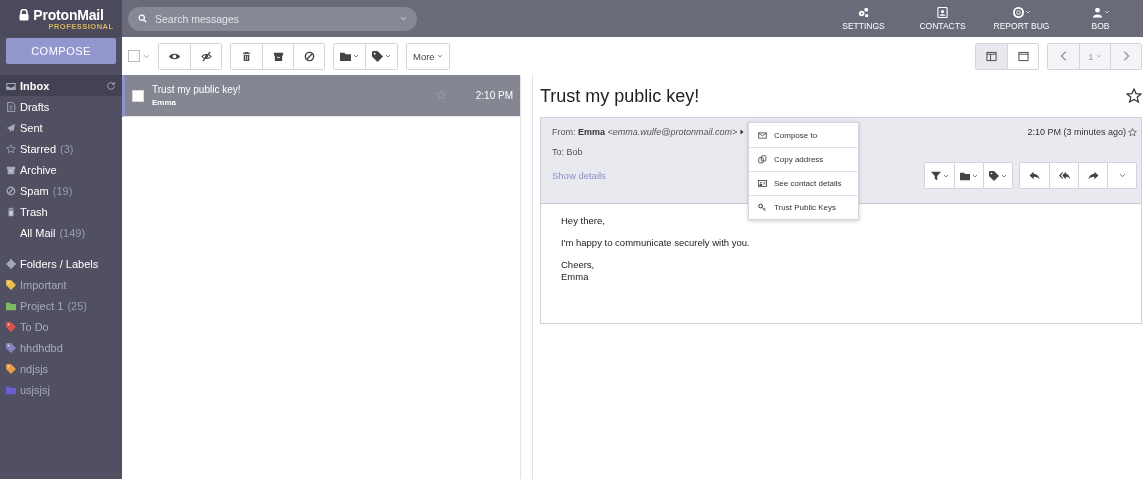 This screenshot has width=1143, height=479. Describe the element at coordinates (803, 135) in the screenshot. I see `menu-item: Compose to` at that location.